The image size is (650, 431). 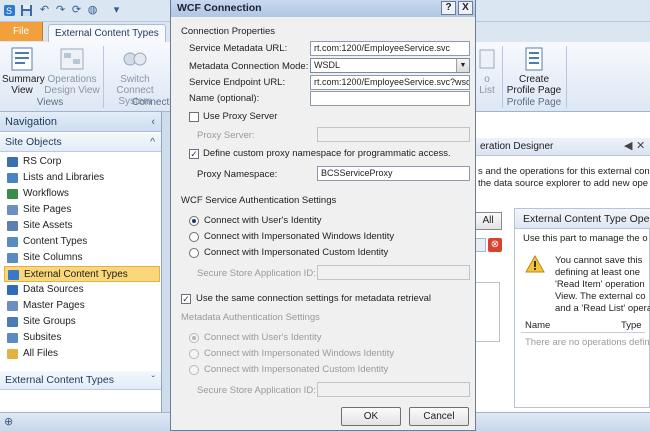 What do you see at coordinates (495, 245) in the screenshot?
I see `delete-icon: ⊗` at bounding box center [495, 245].